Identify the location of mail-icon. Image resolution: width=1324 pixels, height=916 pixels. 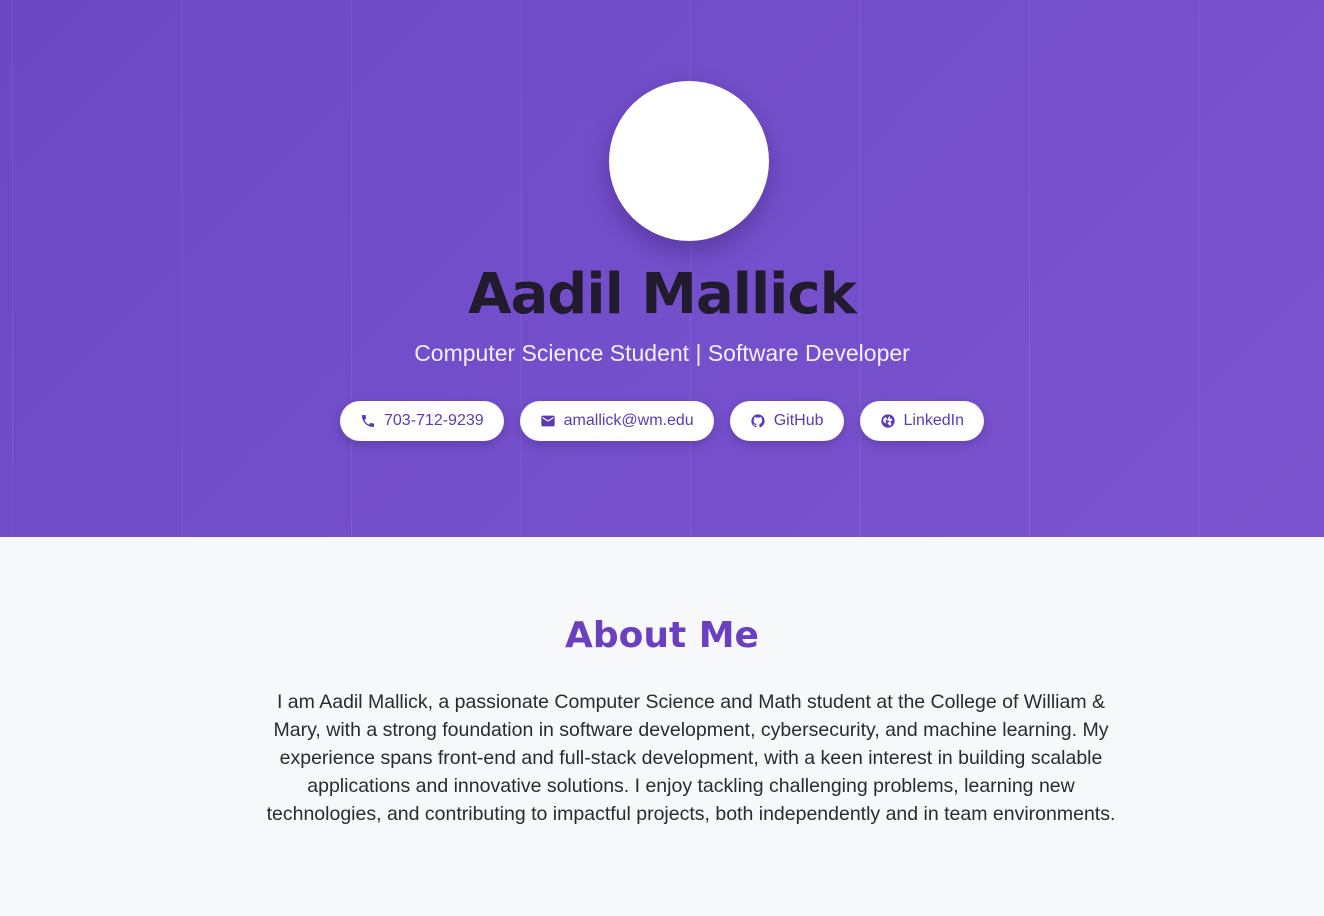
(548, 421).